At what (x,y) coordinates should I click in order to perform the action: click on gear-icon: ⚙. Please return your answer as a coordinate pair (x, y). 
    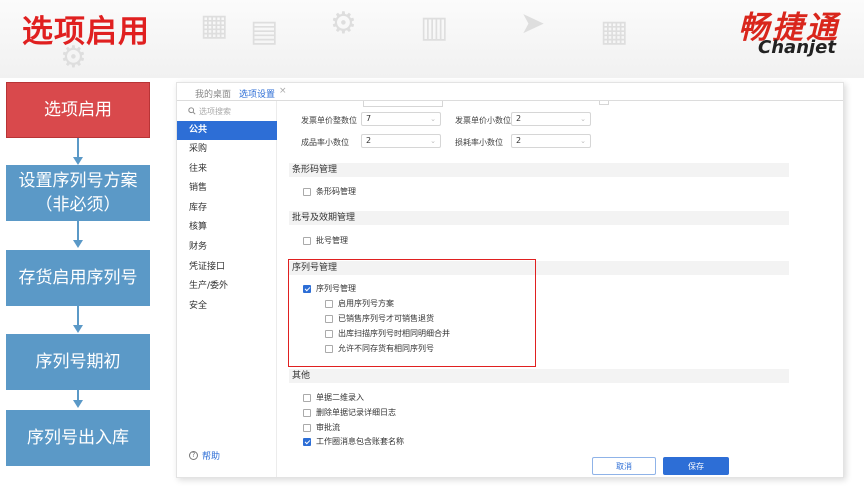
    Looking at the image, I should click on (343, 23).